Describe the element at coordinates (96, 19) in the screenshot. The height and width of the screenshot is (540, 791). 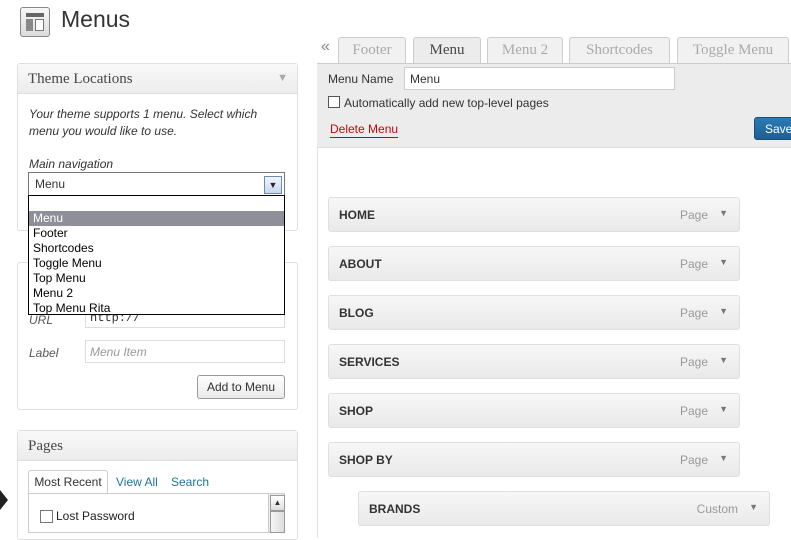
I see `page-title: Menus` at that location.